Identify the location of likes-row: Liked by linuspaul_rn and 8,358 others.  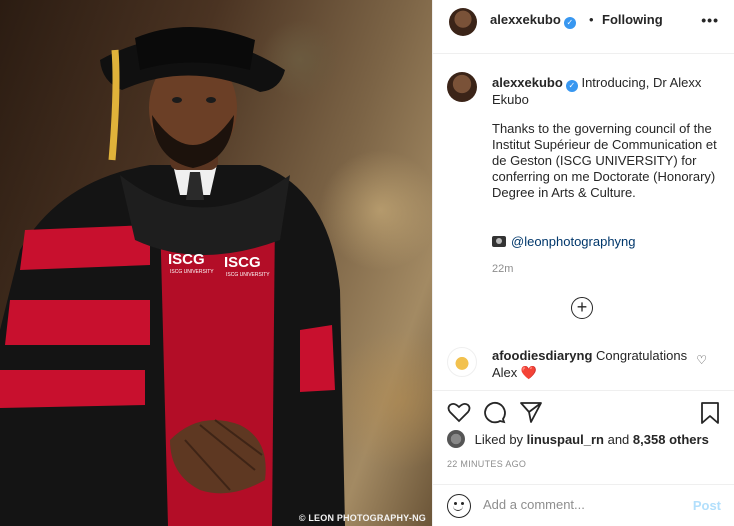
(578, 441).